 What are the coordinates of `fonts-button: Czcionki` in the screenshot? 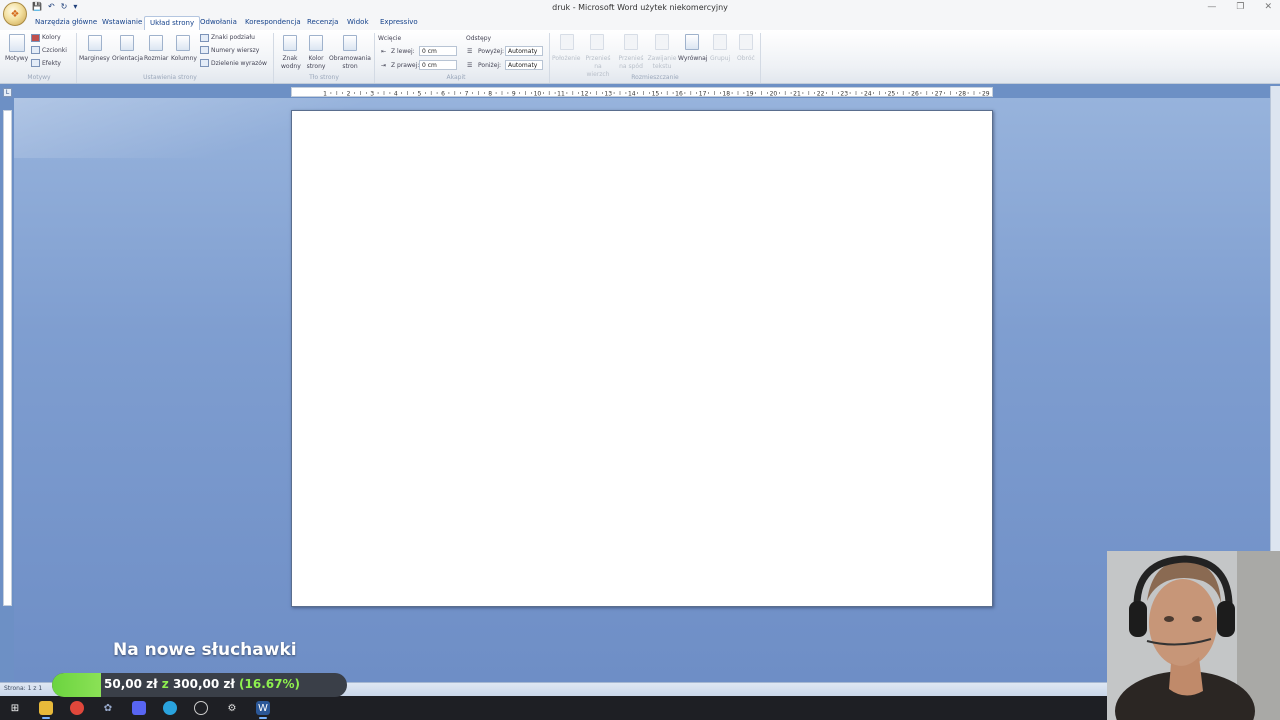 It's located at (54, 50).